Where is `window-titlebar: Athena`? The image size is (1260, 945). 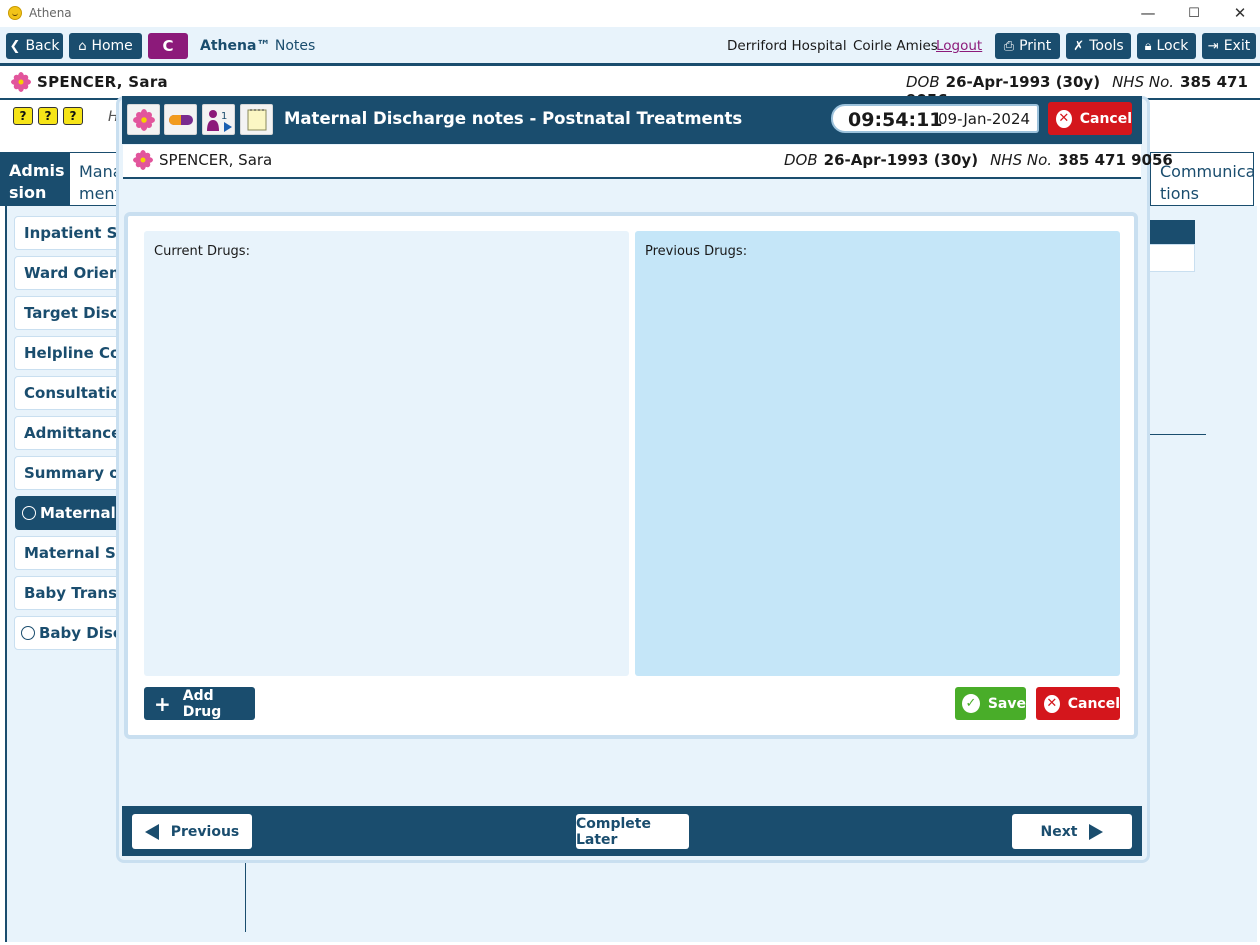
window-titlebar: Athena is located at coordinates (630, 13).